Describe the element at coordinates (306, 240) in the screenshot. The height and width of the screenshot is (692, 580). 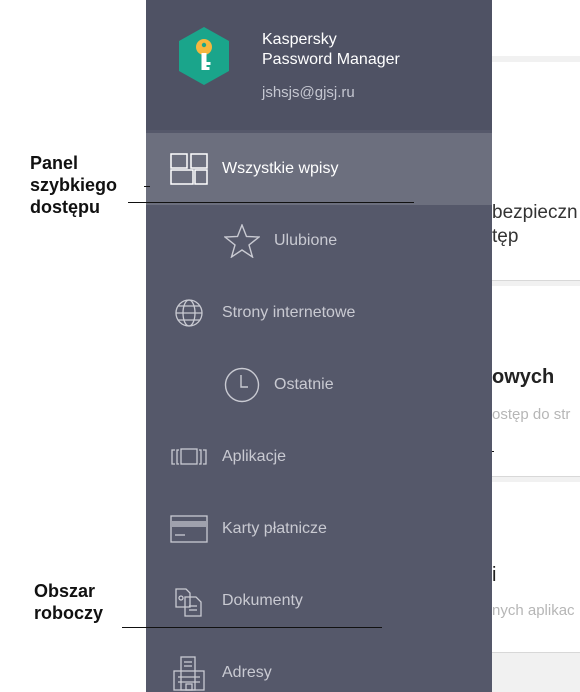
I see `nav-label: Ulubione` at that location.